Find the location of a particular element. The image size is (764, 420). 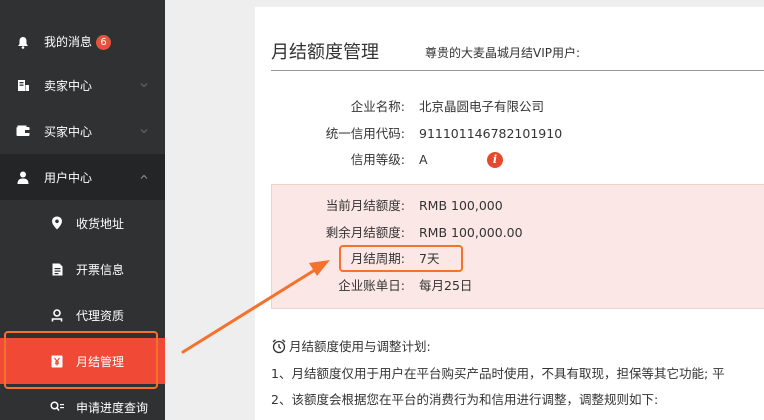

plan-rule-2: 2、该额度会根据您在平台的消费行为和信用进行调整，调整规则如下: is located at coordinates (465, 399).